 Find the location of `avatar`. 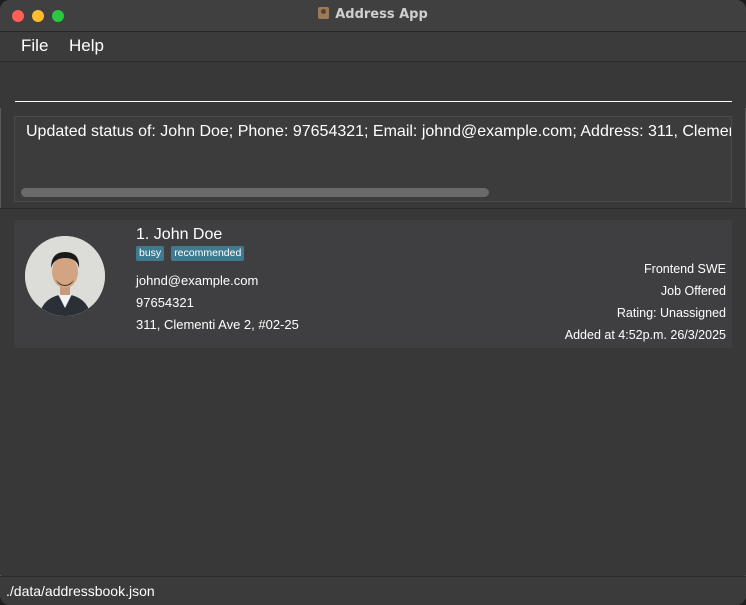

avatar is located at coordinates (65, 276).